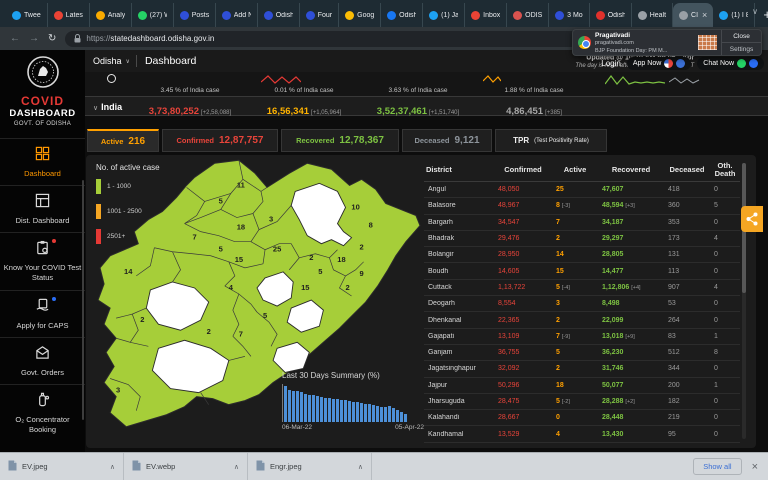  What do you see at coordinates (611, 63) in the screenshot?
I see `login-link: Login` at bounding box center [611, 63].